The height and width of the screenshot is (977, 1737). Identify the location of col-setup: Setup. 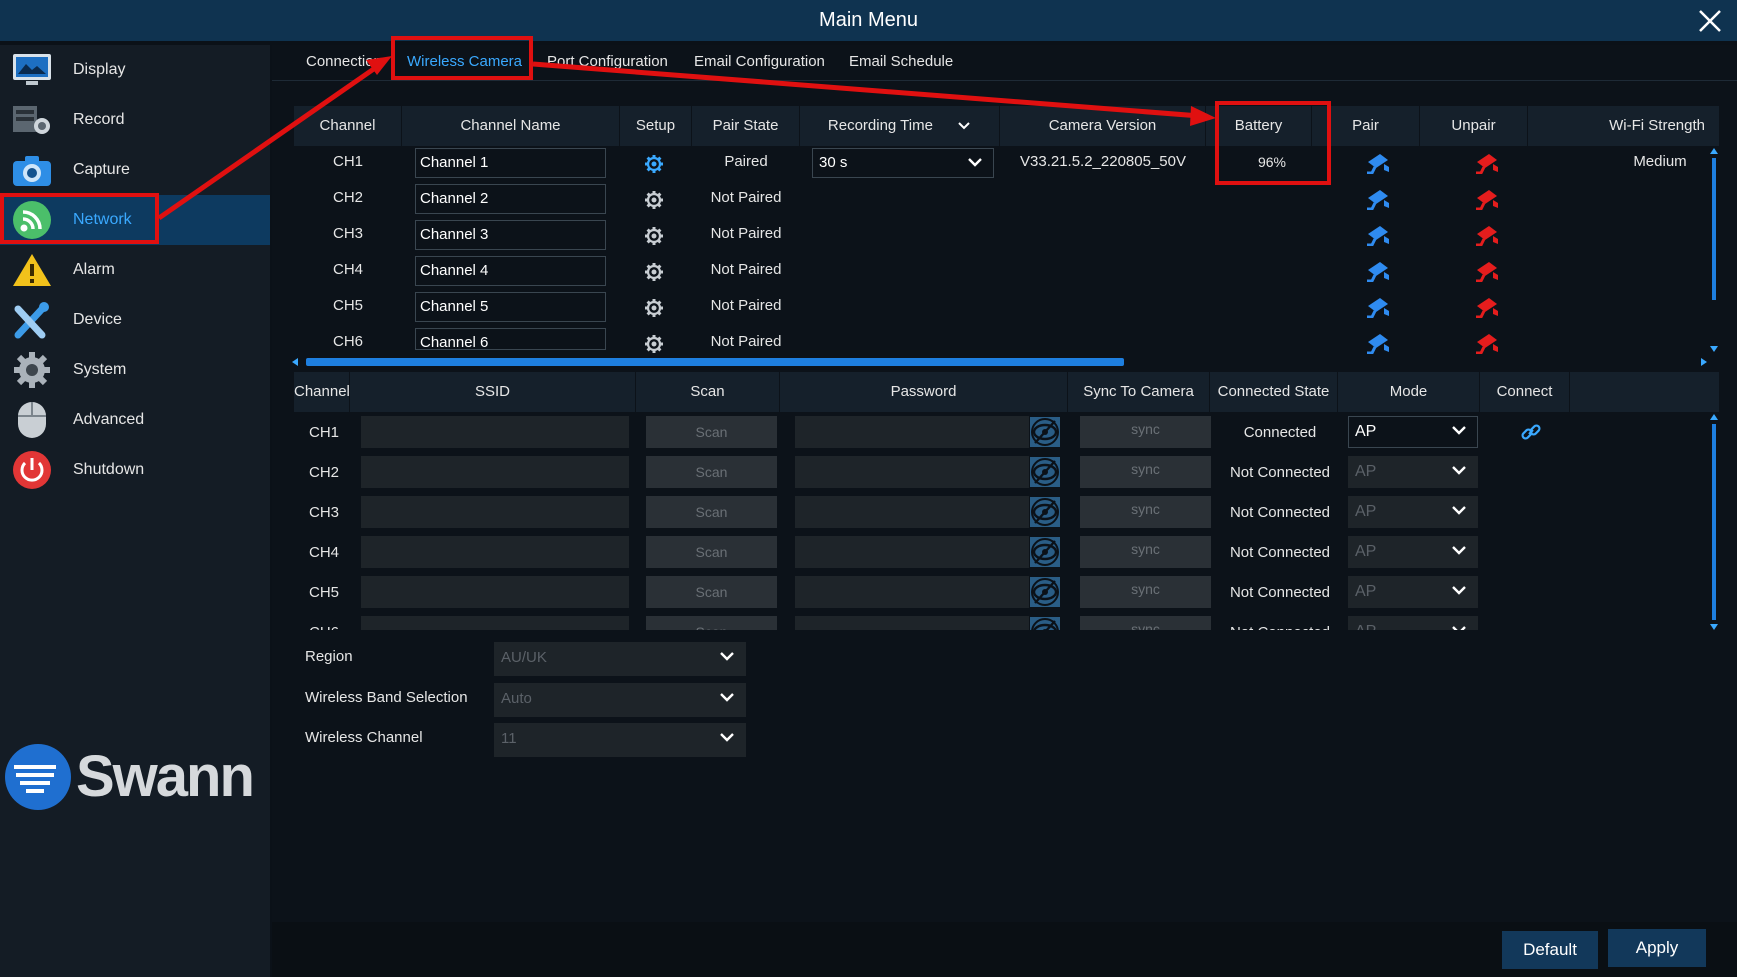
(656, 126).